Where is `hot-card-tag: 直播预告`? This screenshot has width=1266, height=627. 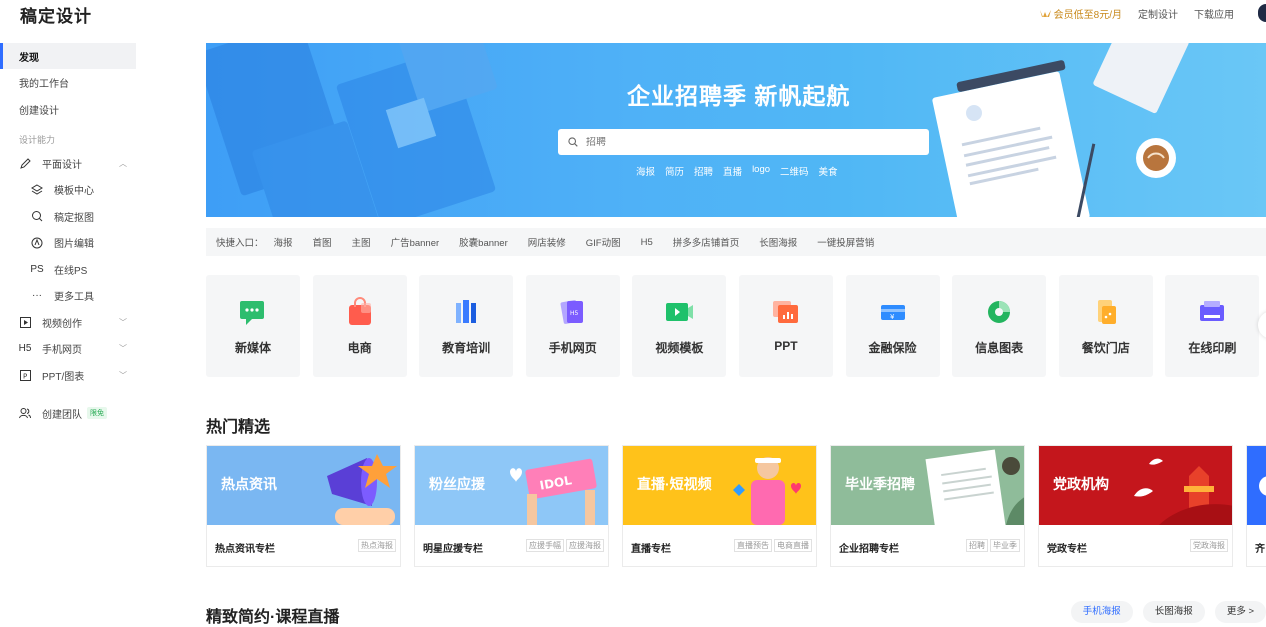
hot-card-tag: 直播预告 is located at coordinates (753, 545).